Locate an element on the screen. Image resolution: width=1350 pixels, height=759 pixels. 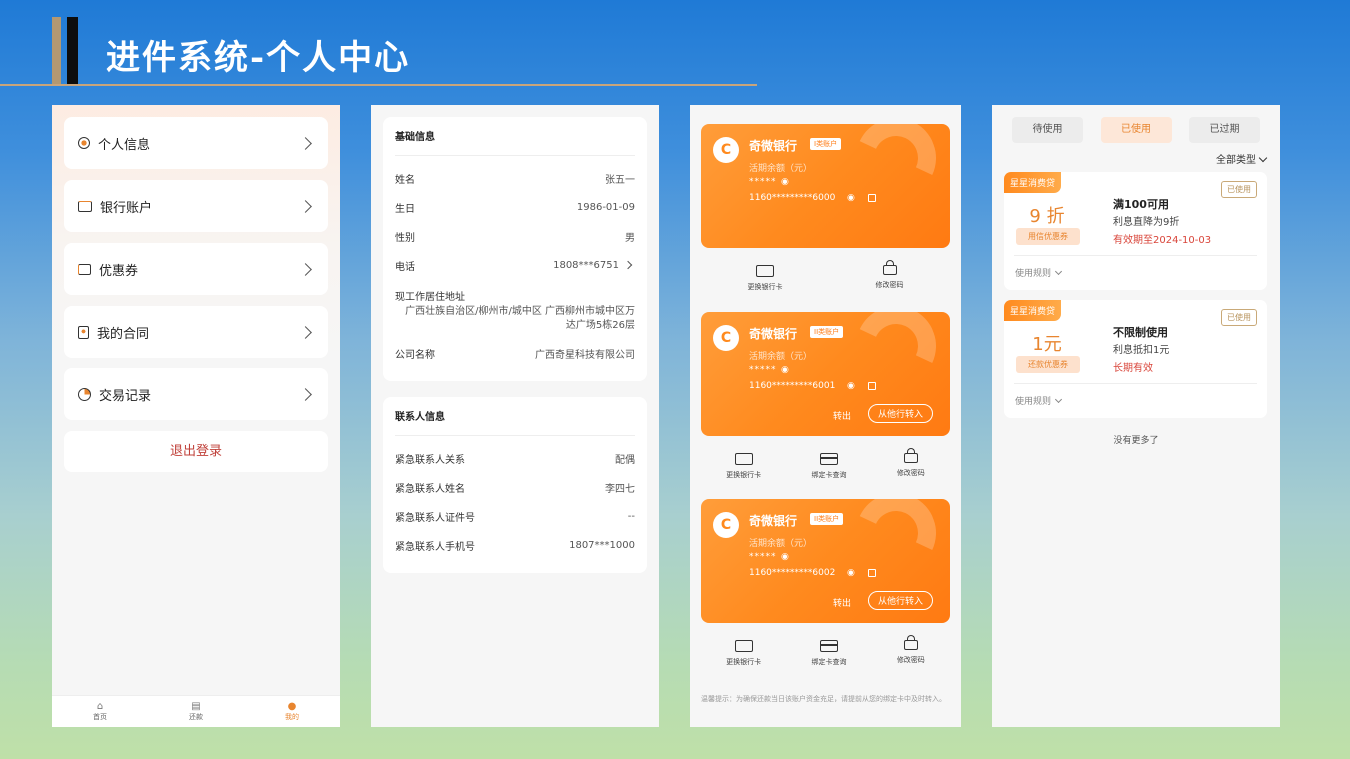
field-label: 生日 is located at coordinates (405, 209).